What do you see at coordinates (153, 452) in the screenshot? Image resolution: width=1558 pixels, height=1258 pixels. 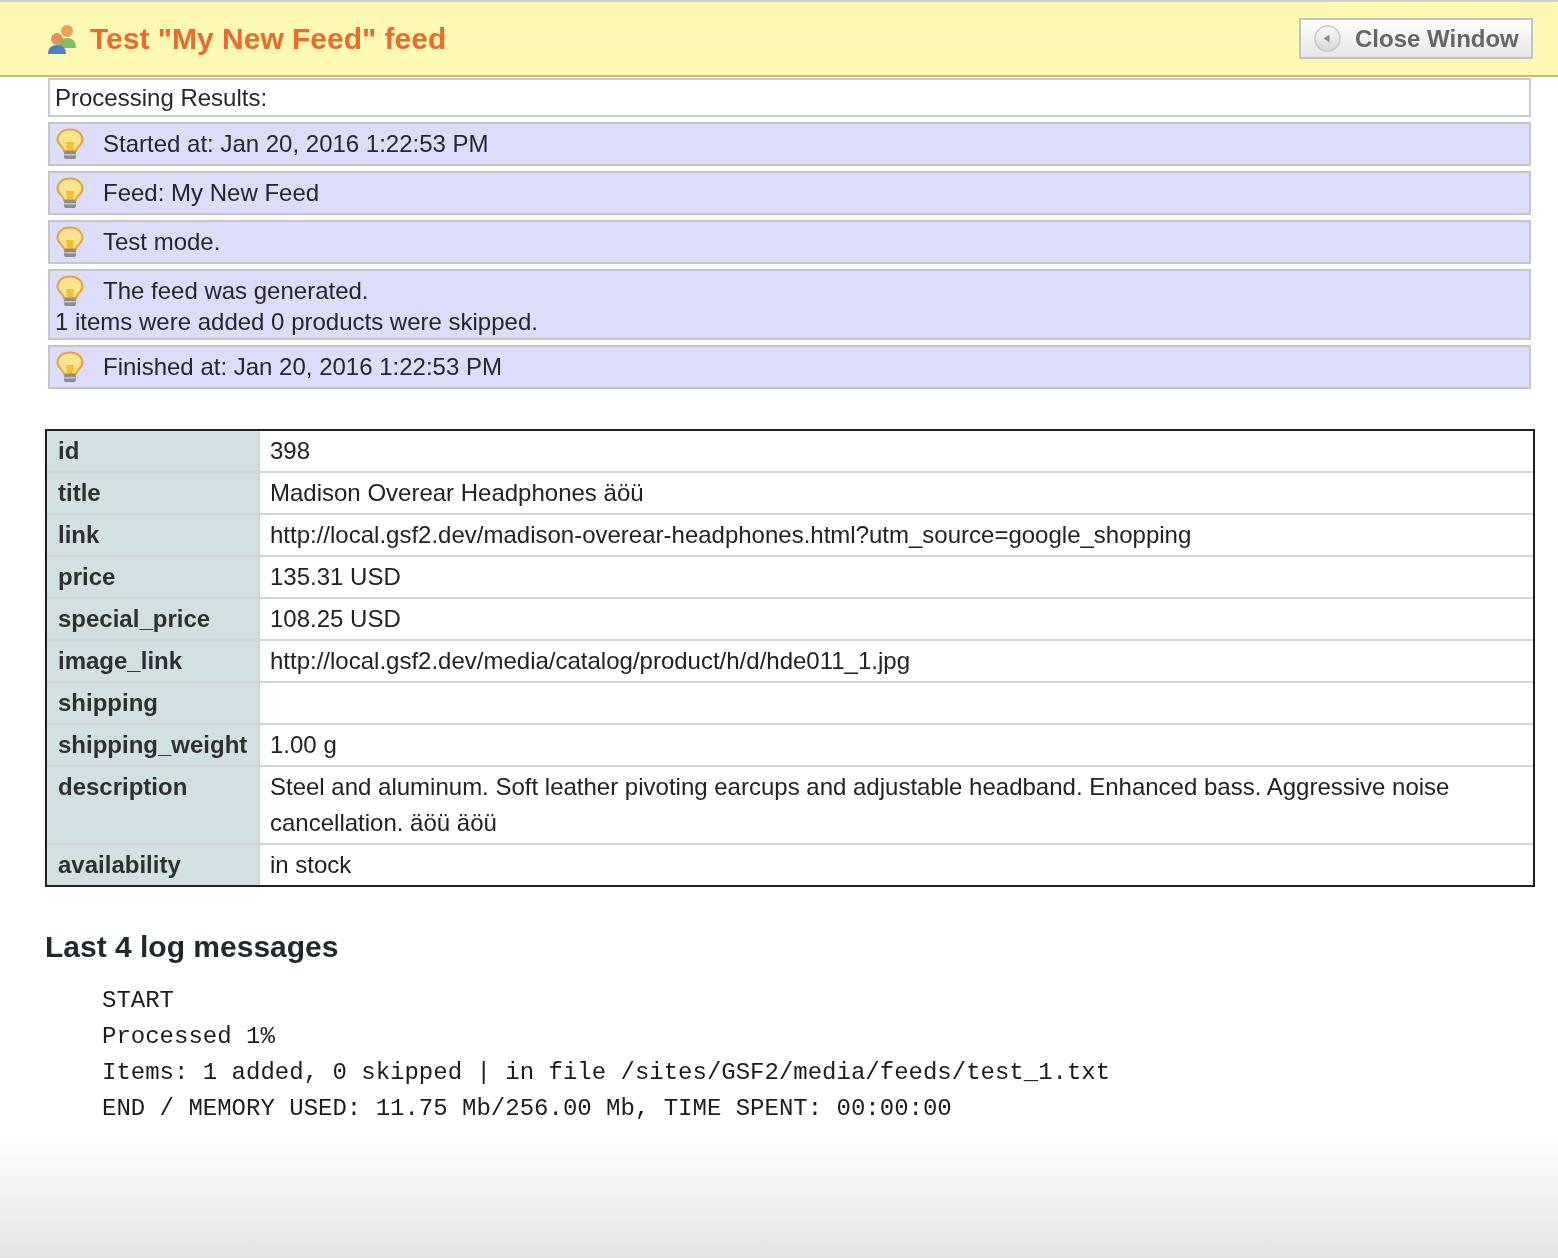 I see `field-label-cell: id` at bounding box center [153, 452].